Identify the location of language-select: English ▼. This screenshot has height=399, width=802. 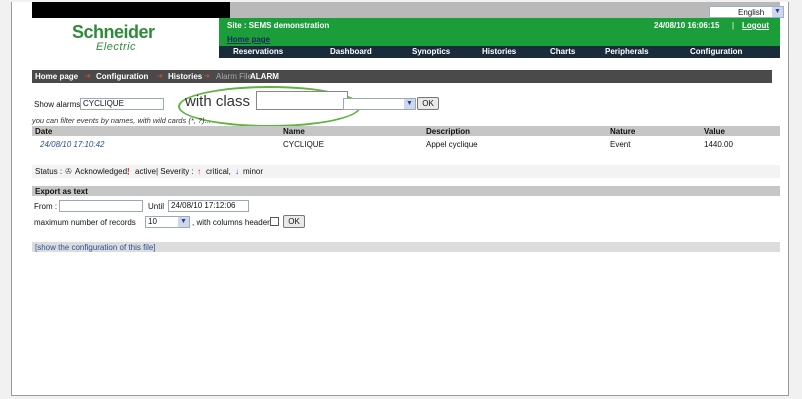
(746, 12).